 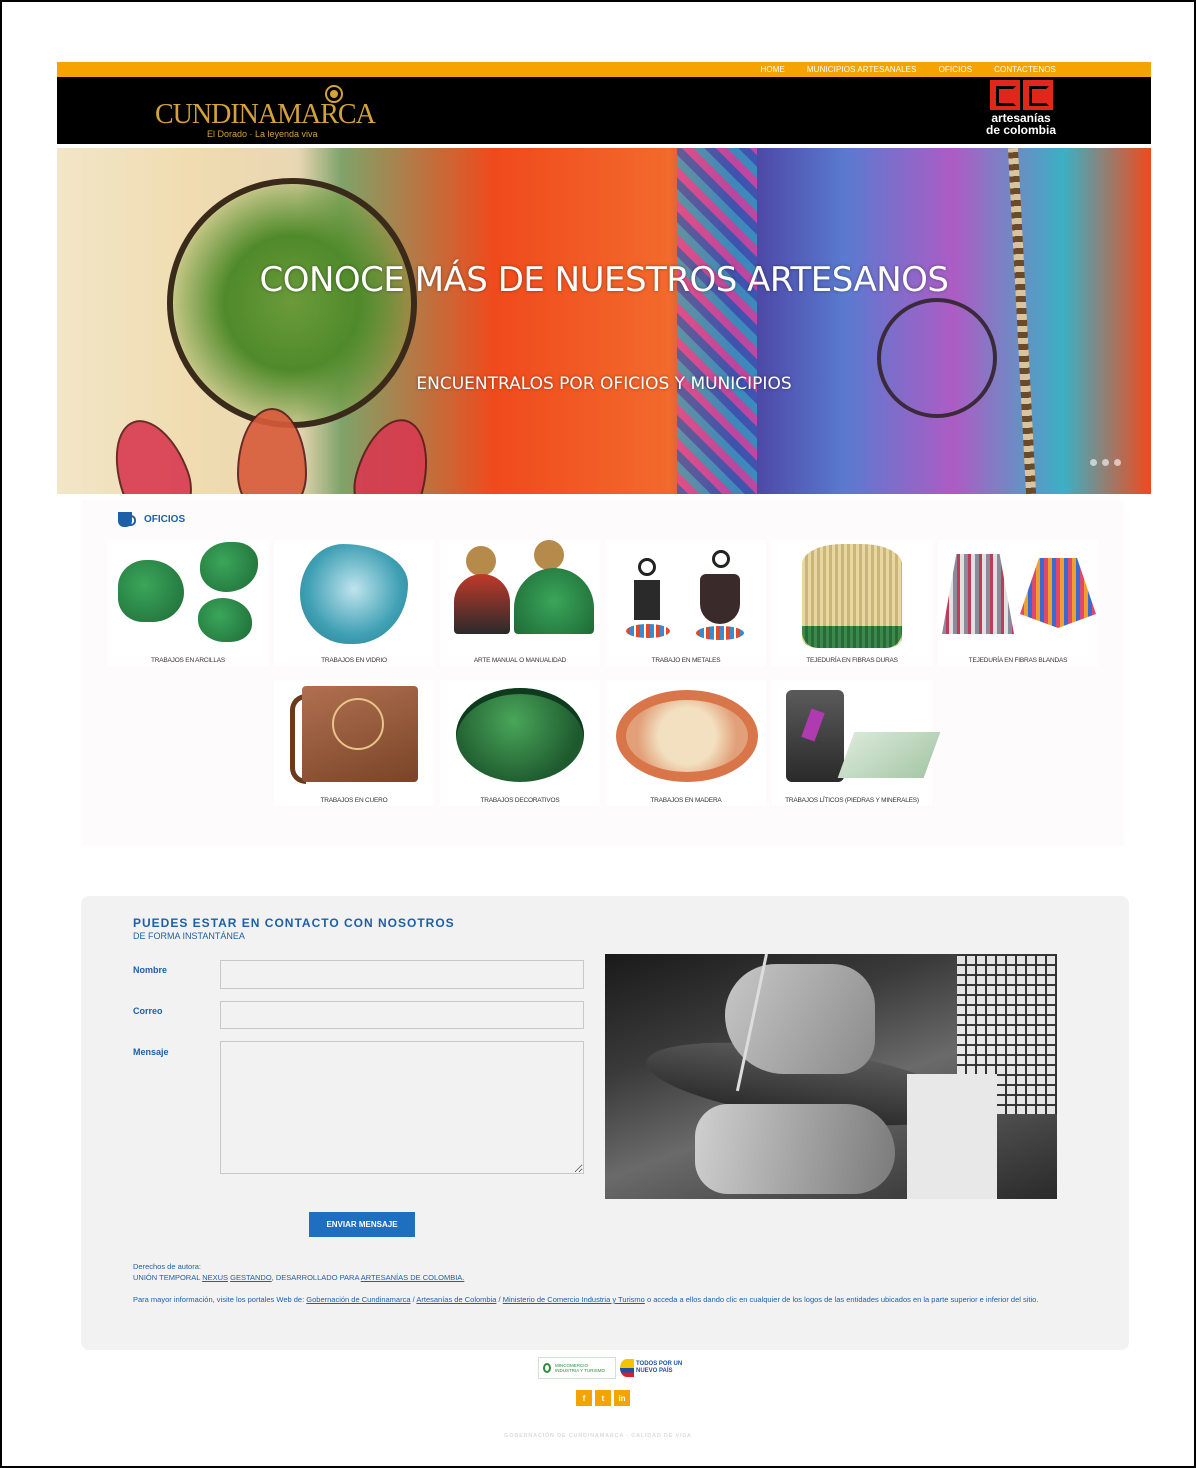 I want to click on todos-line1: TODOS POR UN, so click(x=659, y=1364).